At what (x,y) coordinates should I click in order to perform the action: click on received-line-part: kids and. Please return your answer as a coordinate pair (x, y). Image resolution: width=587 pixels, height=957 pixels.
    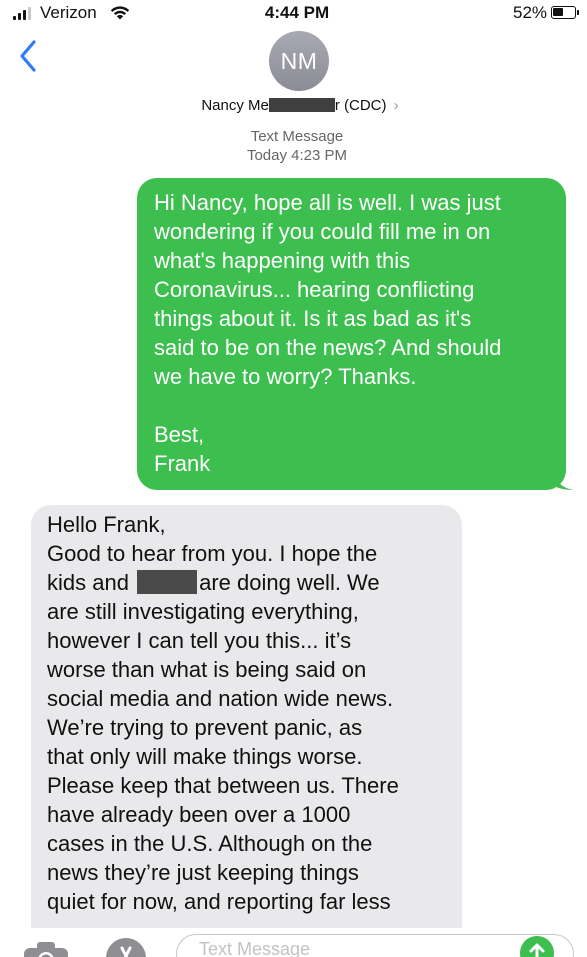
    Looking at the image, I should click on (88, 582).